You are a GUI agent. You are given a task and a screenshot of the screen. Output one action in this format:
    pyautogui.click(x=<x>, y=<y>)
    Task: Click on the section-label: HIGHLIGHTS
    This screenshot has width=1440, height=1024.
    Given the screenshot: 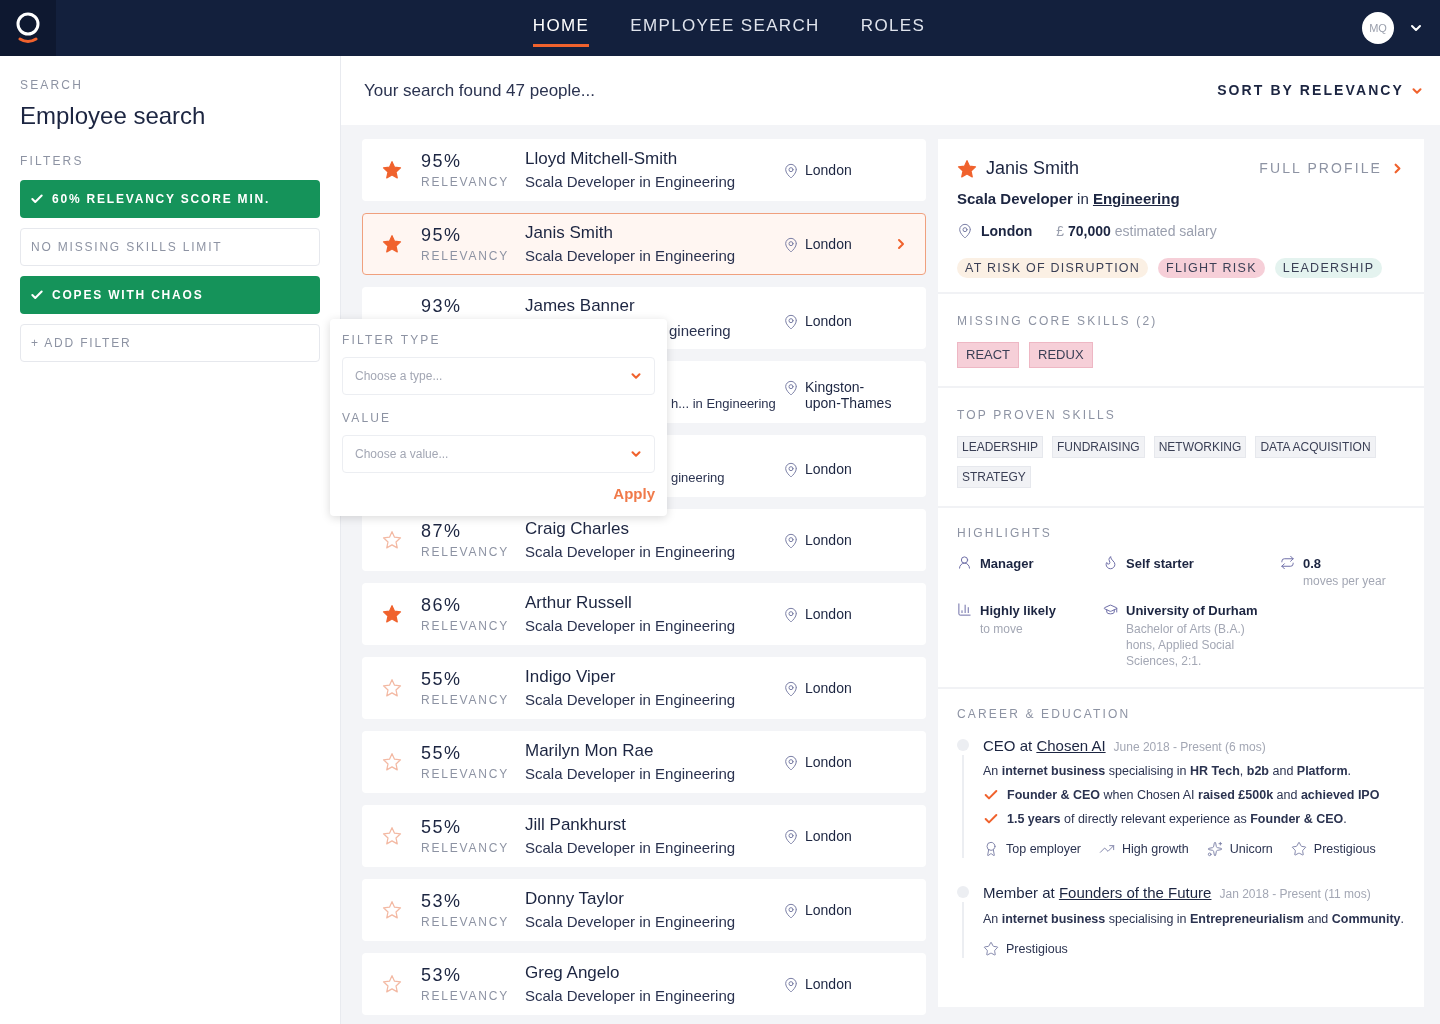 What is the action you would take?
    pyautogui.click(x=1005, y=533)
    